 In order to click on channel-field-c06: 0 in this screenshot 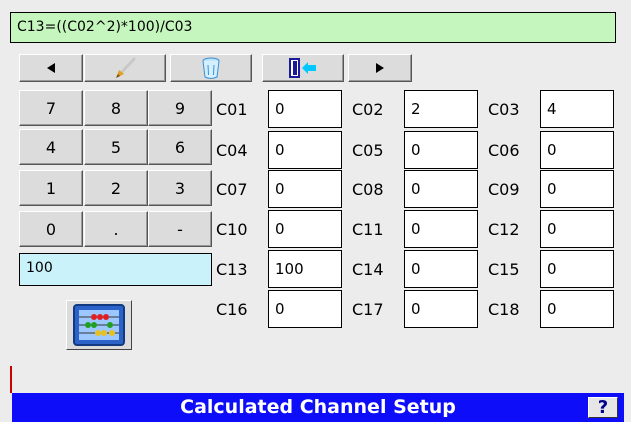, I will do `click(577, 150)`.